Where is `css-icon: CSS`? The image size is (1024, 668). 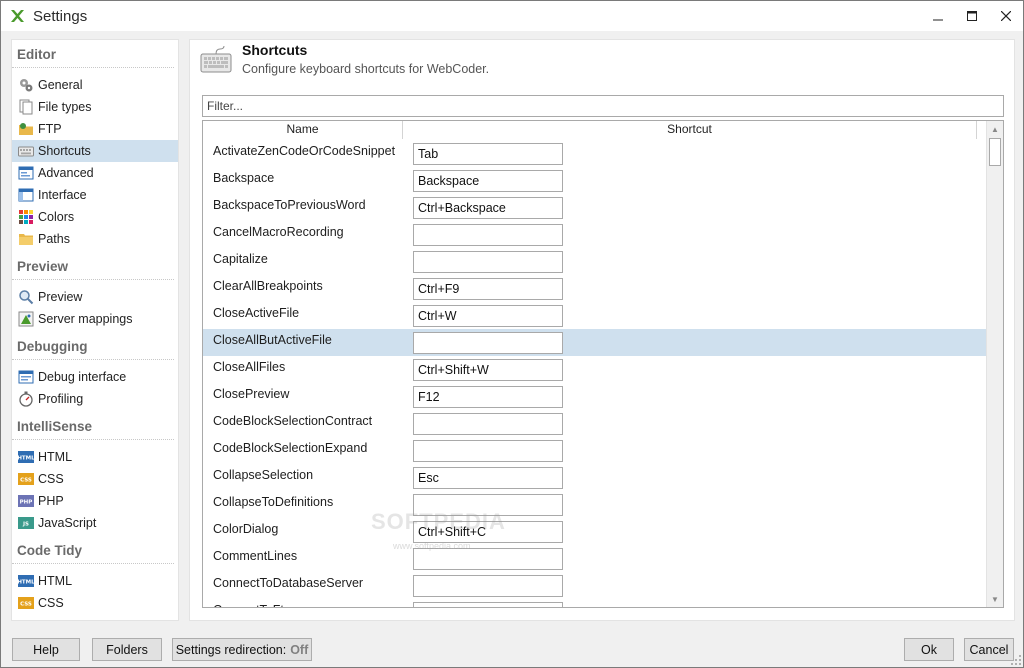 css-icon: CSS is located at coordinates (26, 603).